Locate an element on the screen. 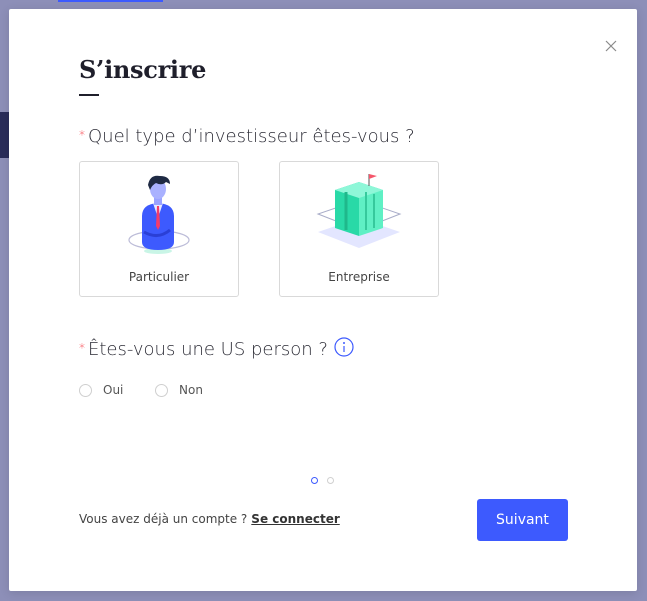 The image size is (647, 601). title-underline is located at coordinates (89, 95).